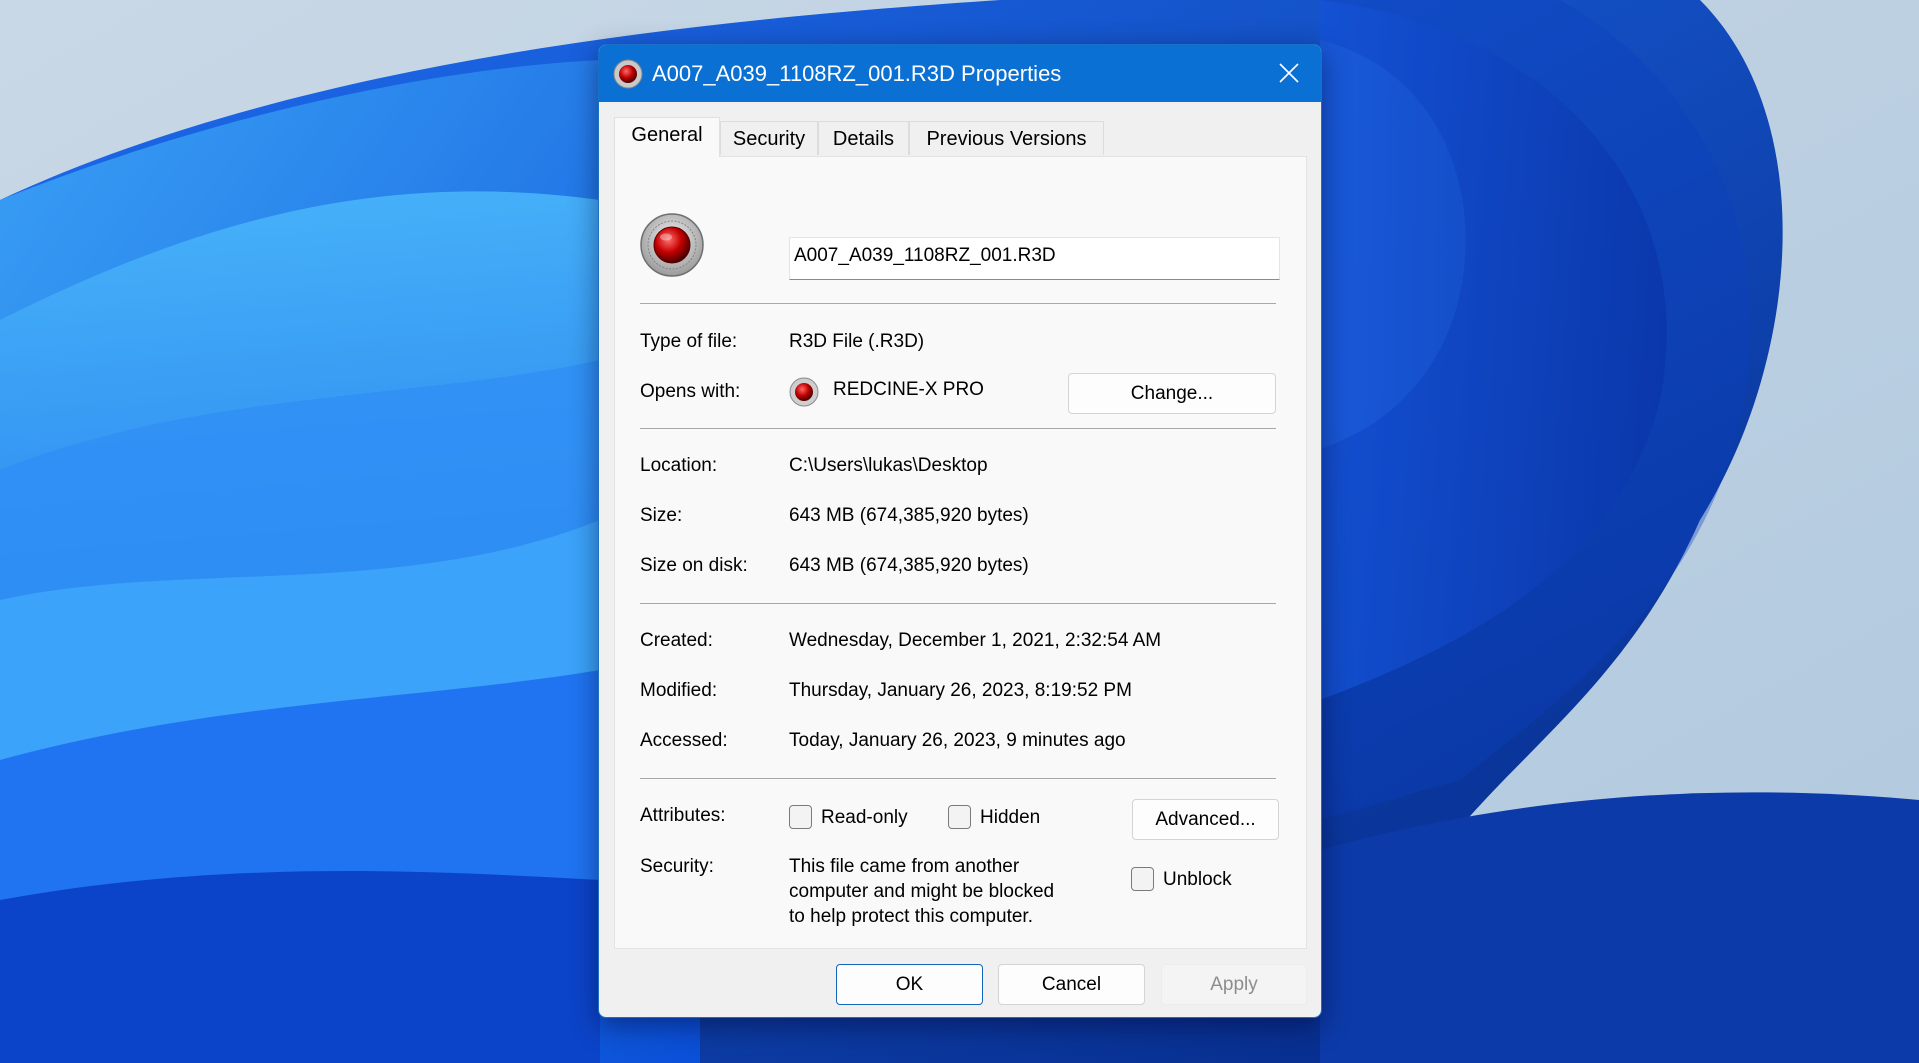 The width and height of the screenshot is (1919, 1063). What do you see at coordinates (864, 818) in the screenshot?
I see `read-only-label: Read-only` at bounding box center [864, 818].